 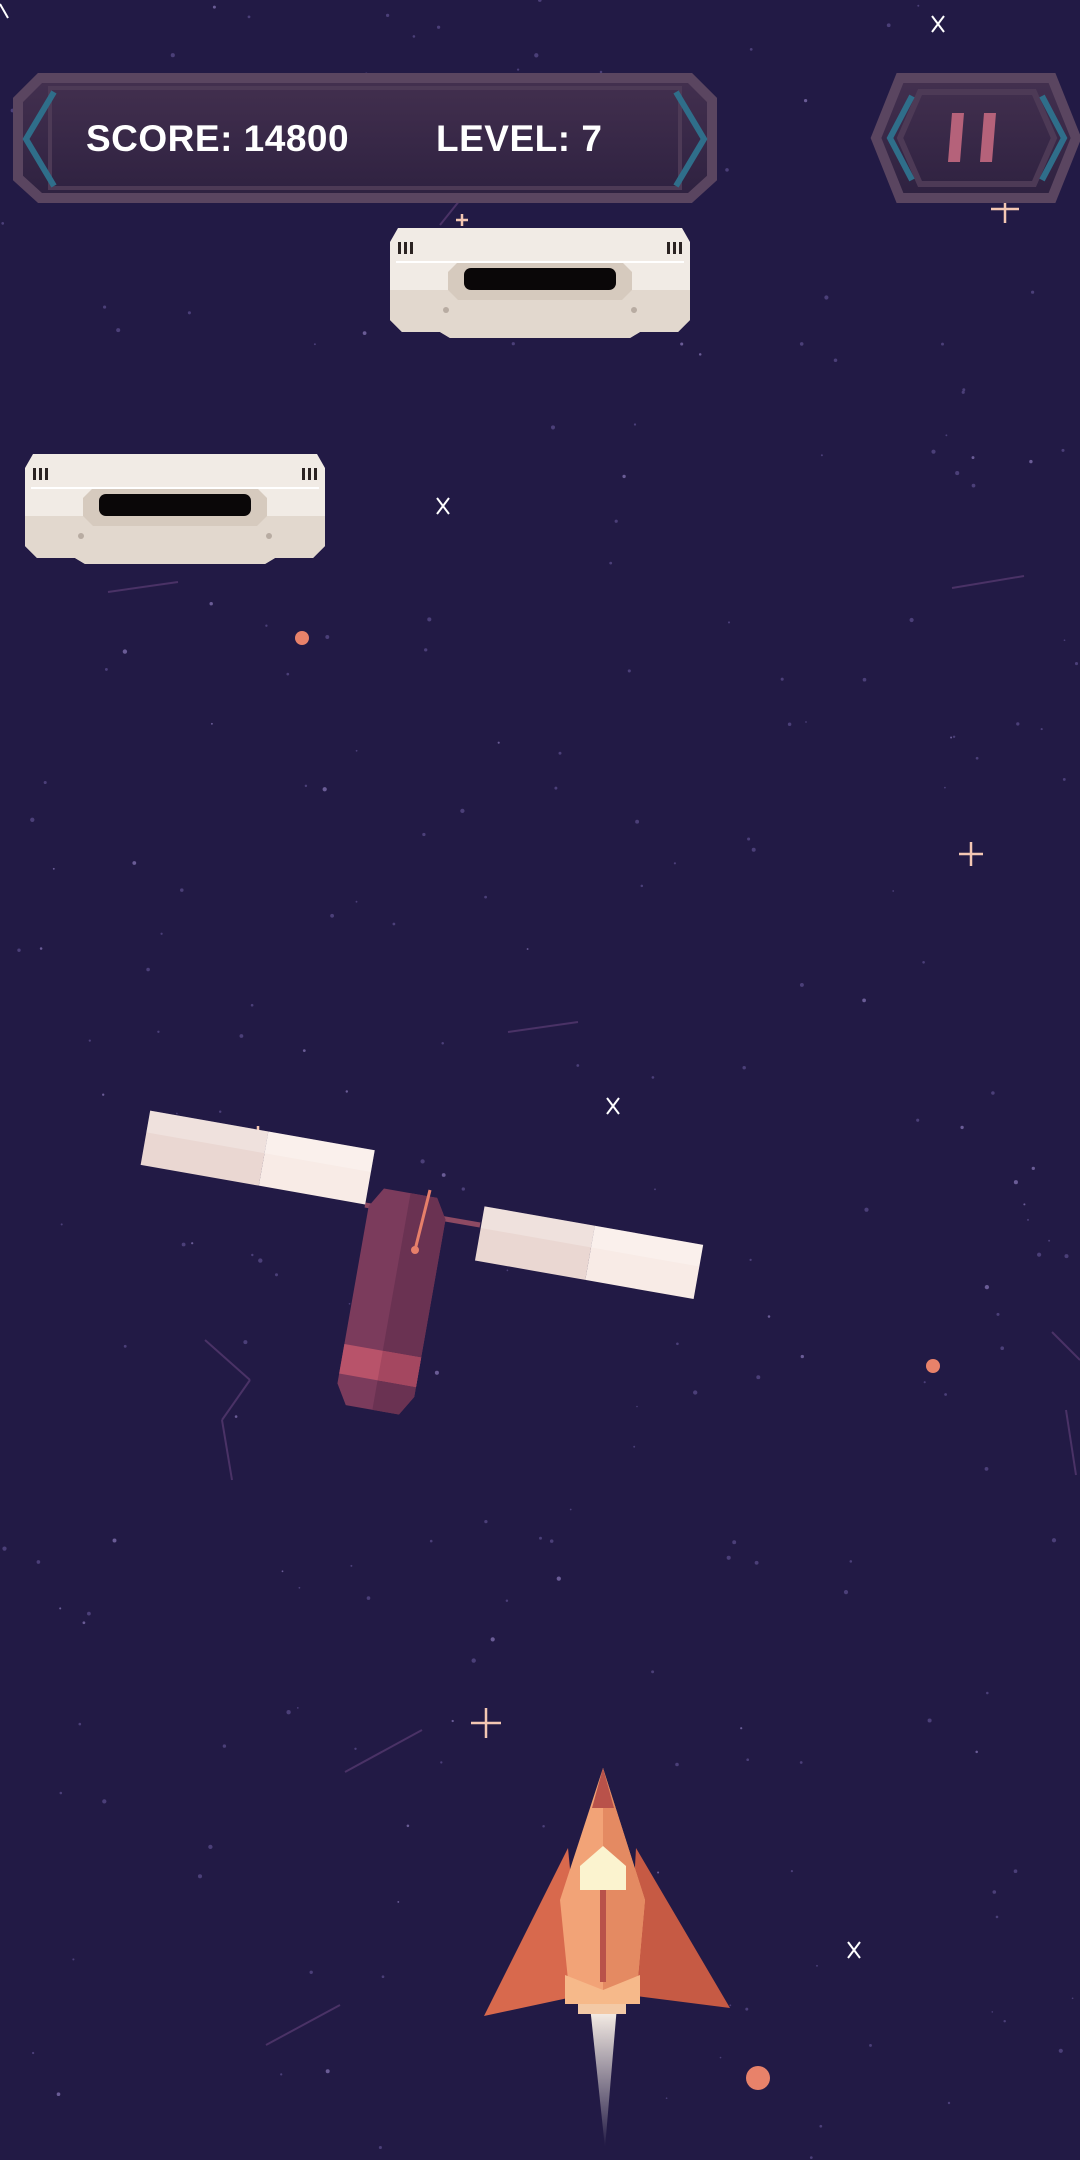 I want to click on pause-button, so click(x=976, y=138).